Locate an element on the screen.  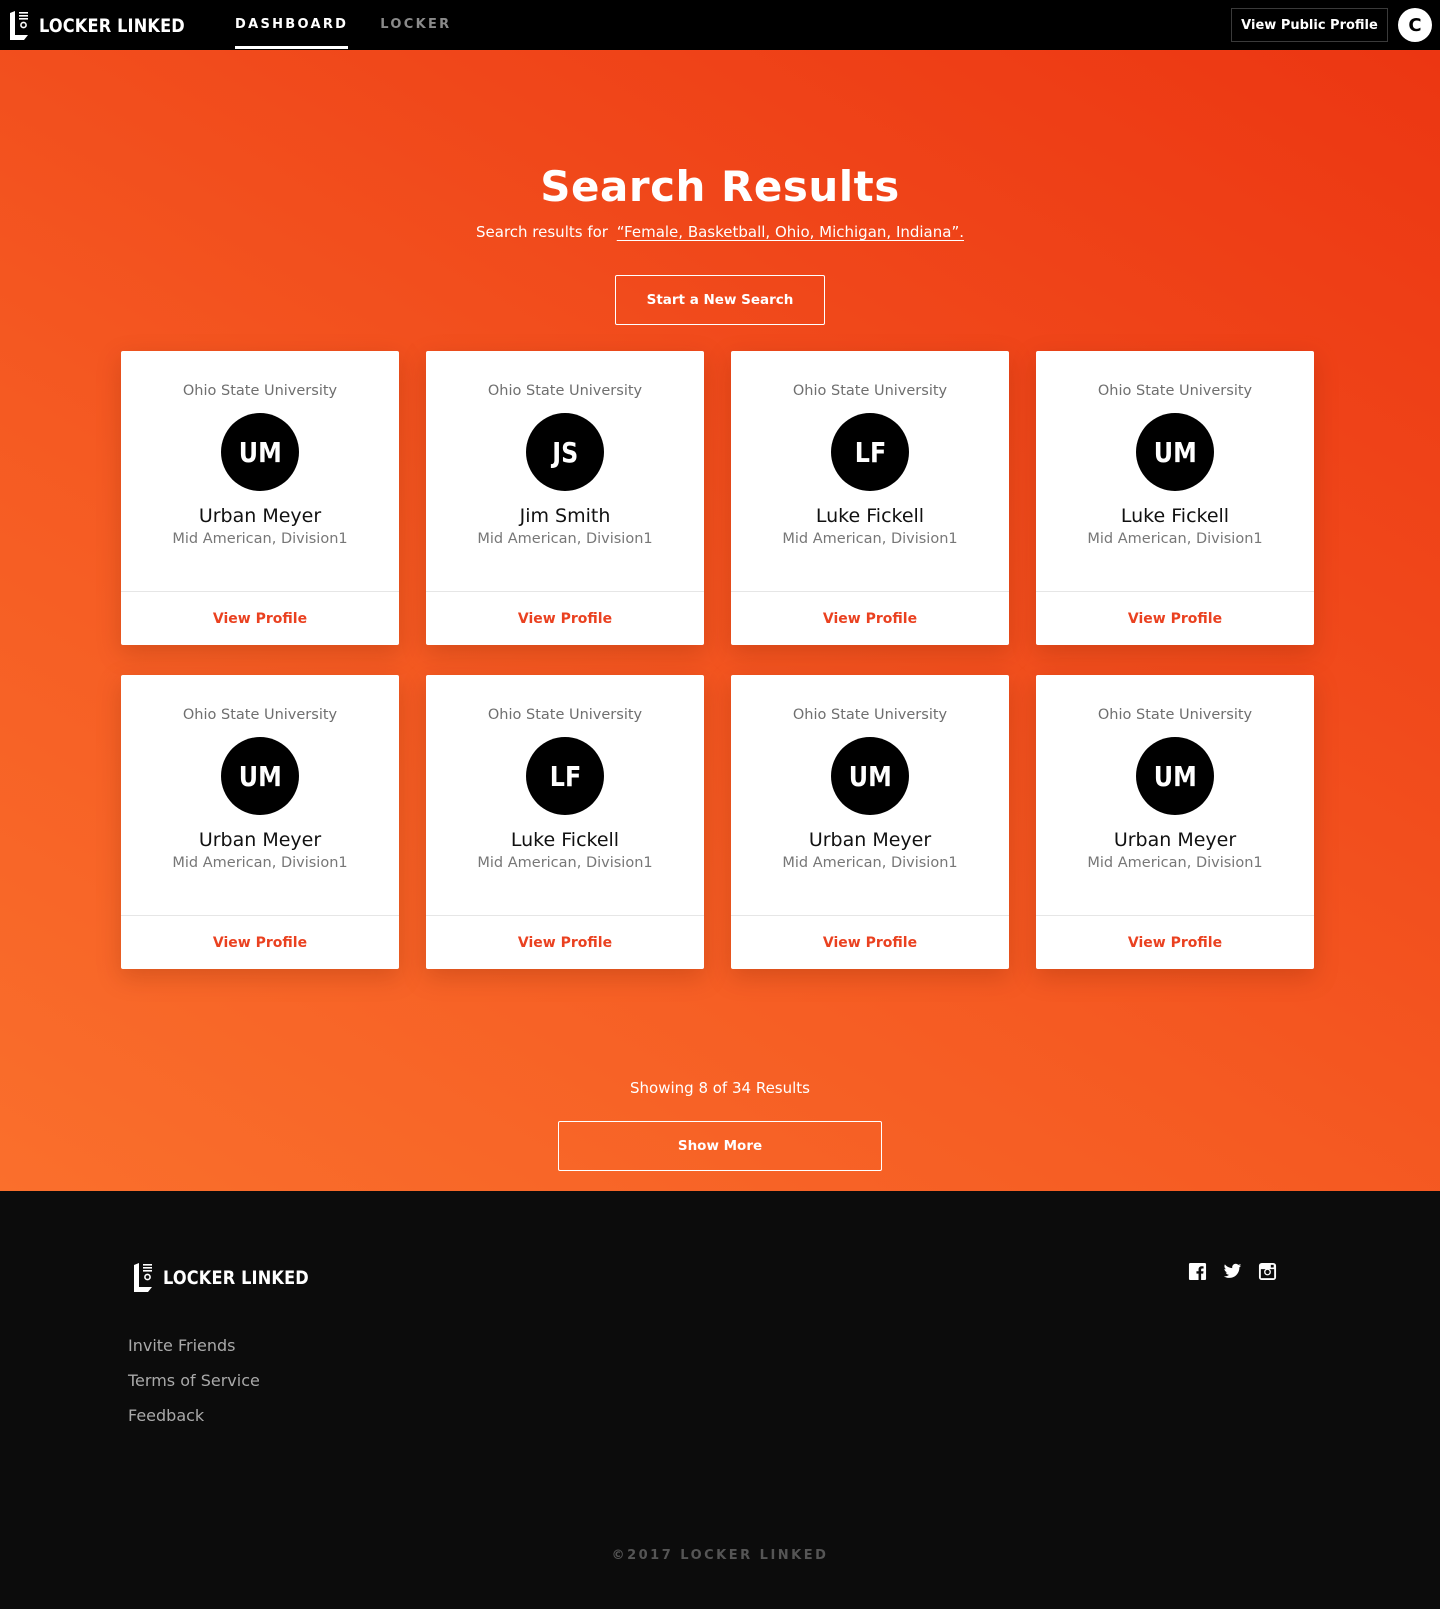
user-avatar: C is located at coordinates (1415, 25).